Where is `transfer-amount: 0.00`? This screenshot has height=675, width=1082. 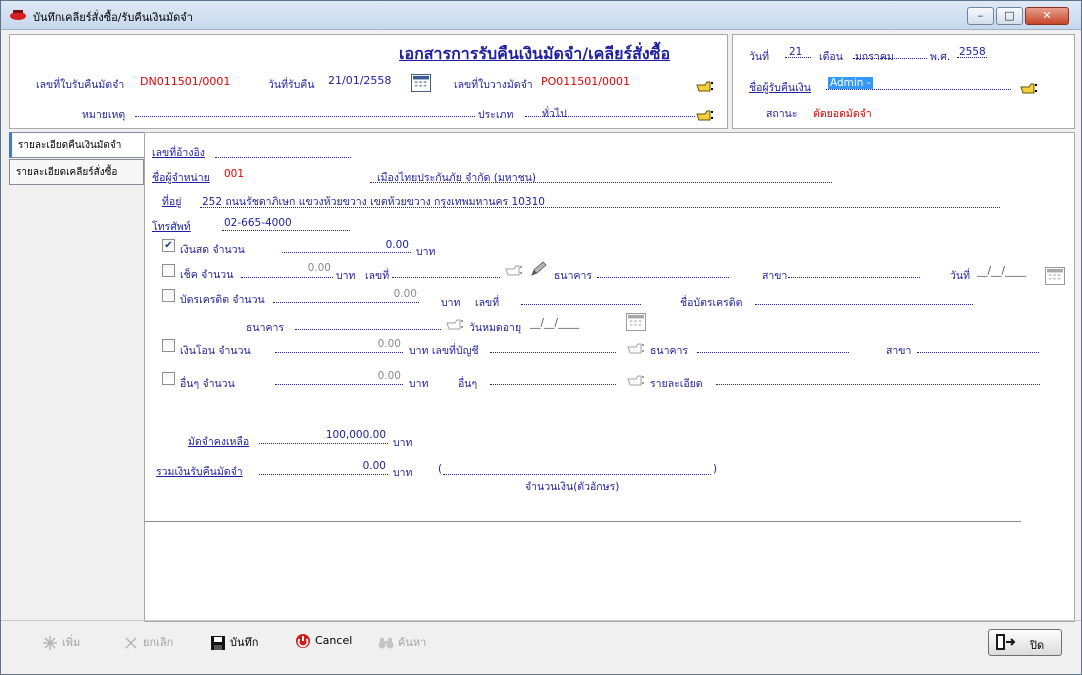
transfer-amount: 0.00 is located at coordinates (338, 344).